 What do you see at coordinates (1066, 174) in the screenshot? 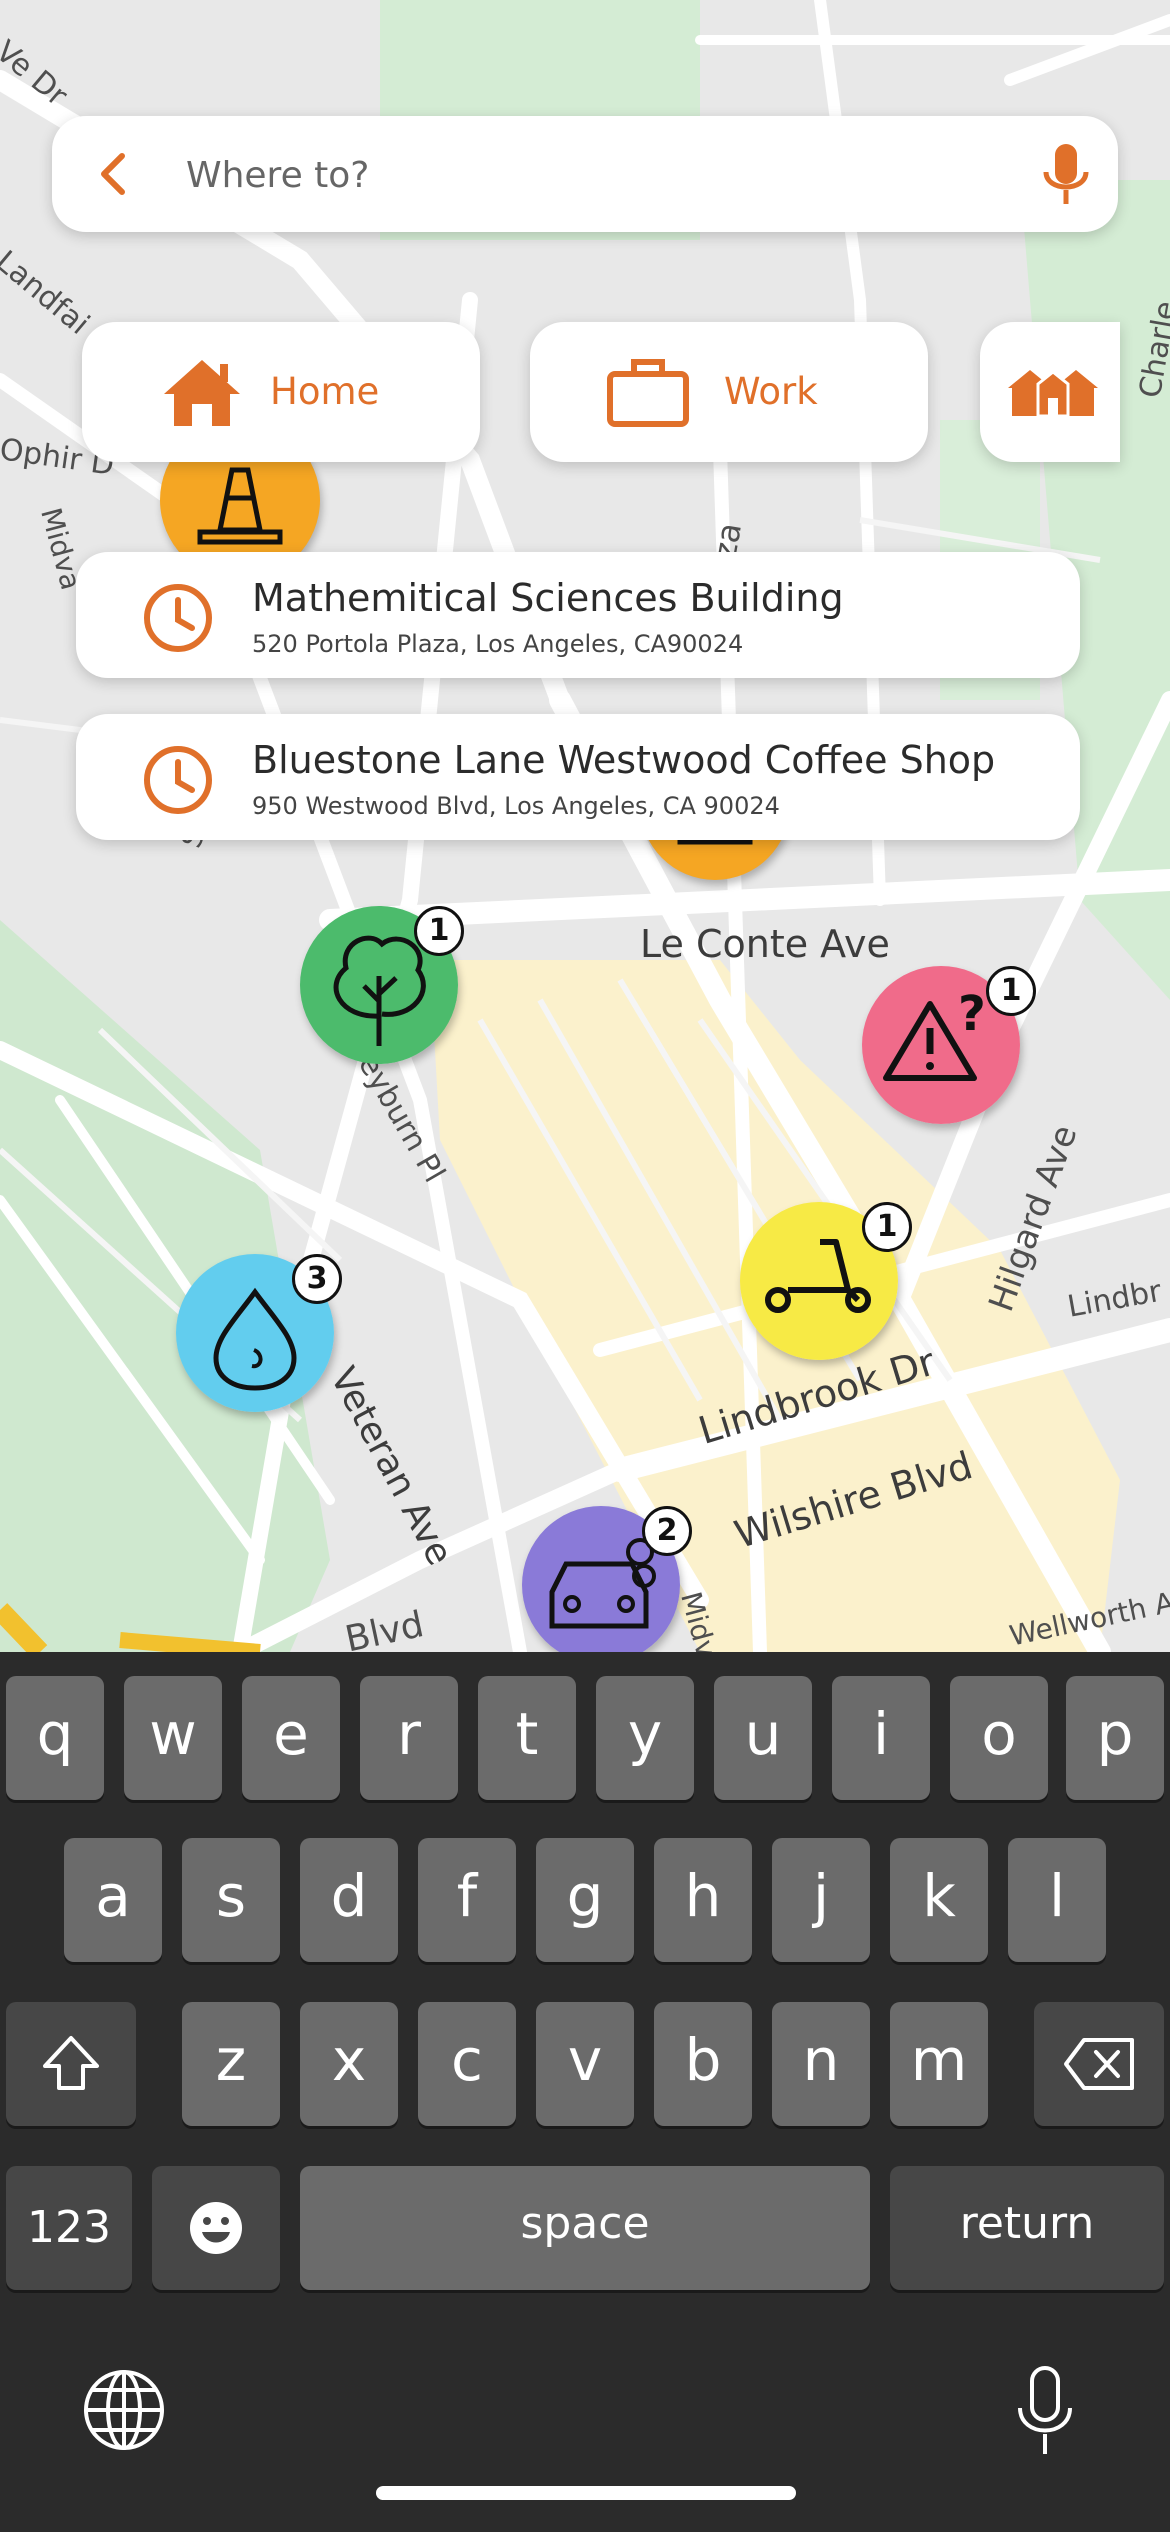
I see `microphone-icon` at bounding box center [1066, 174].